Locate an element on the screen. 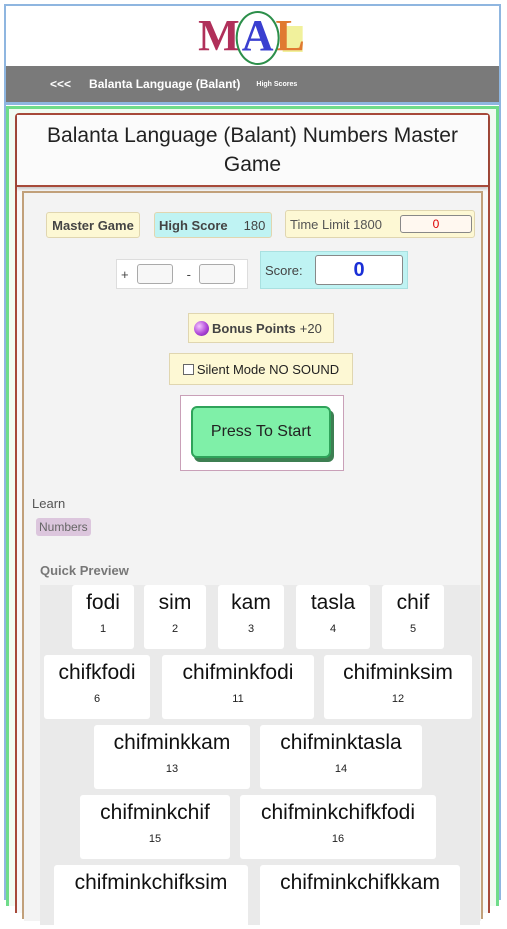 The image size is (507, 929). word-card: chifminkchif 15 is located at coordinates (155, 827).